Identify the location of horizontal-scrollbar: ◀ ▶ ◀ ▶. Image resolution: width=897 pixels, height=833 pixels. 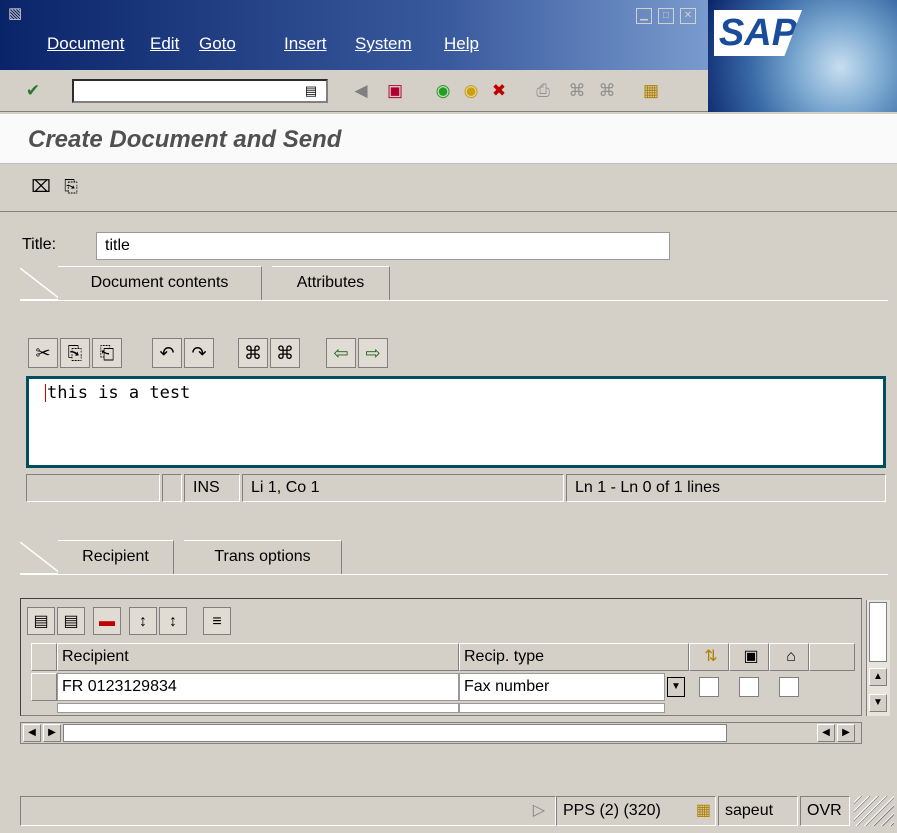
(441, 733).